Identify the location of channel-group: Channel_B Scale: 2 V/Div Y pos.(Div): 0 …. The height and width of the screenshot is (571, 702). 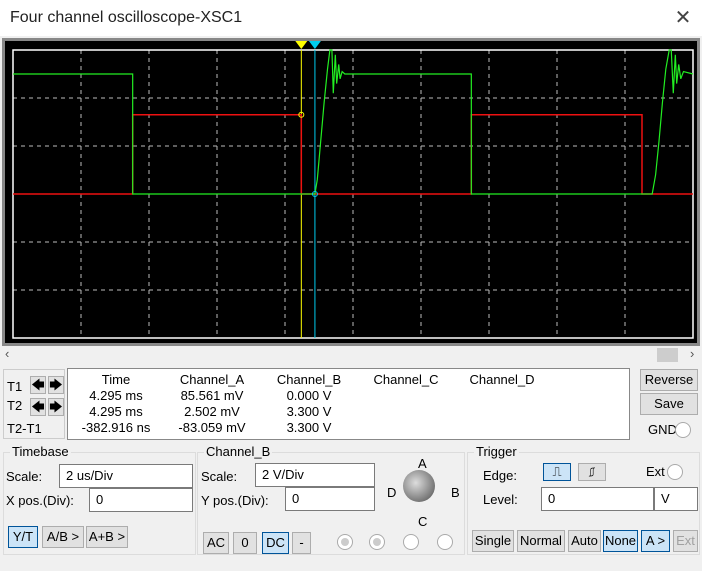
(331, 499).